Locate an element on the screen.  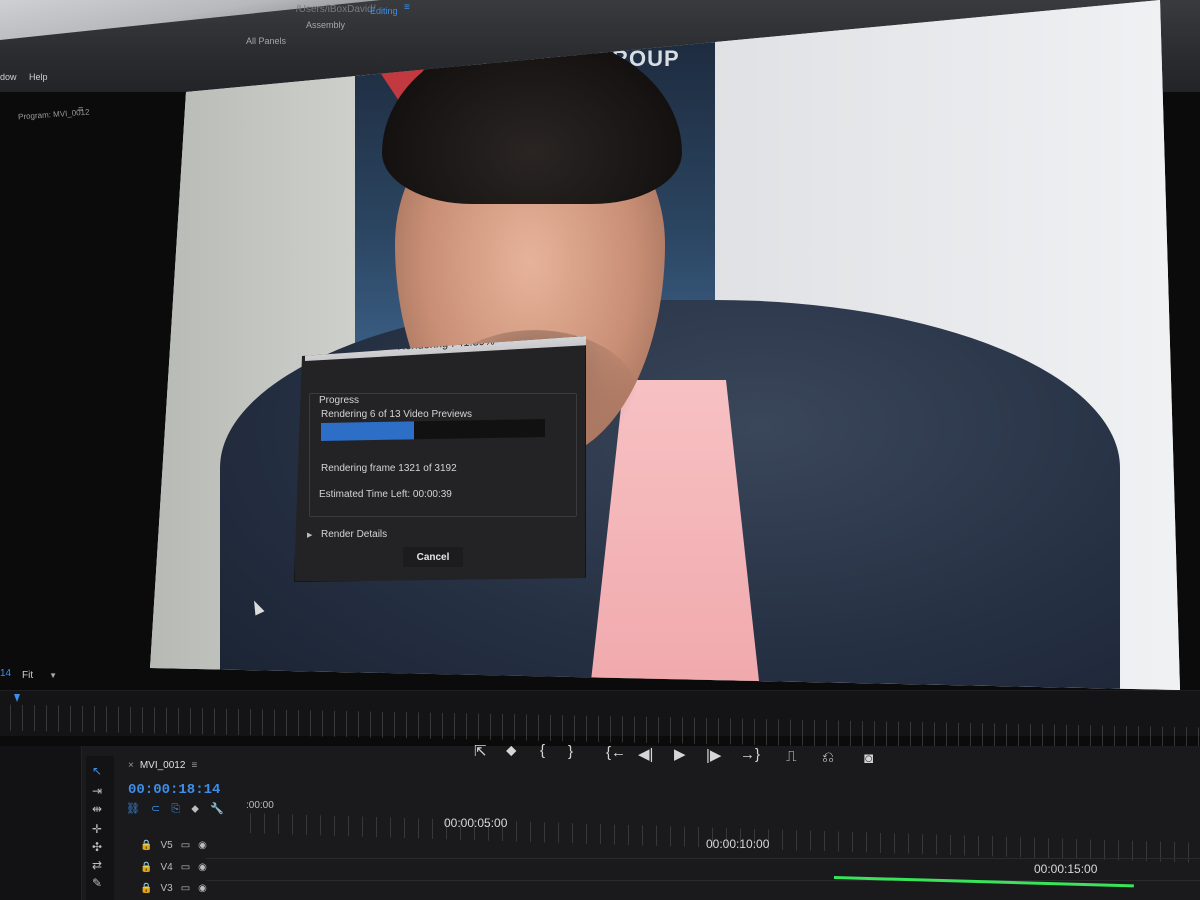
linked-selection-icon: ⎘ is located at coordinates (175, 809).